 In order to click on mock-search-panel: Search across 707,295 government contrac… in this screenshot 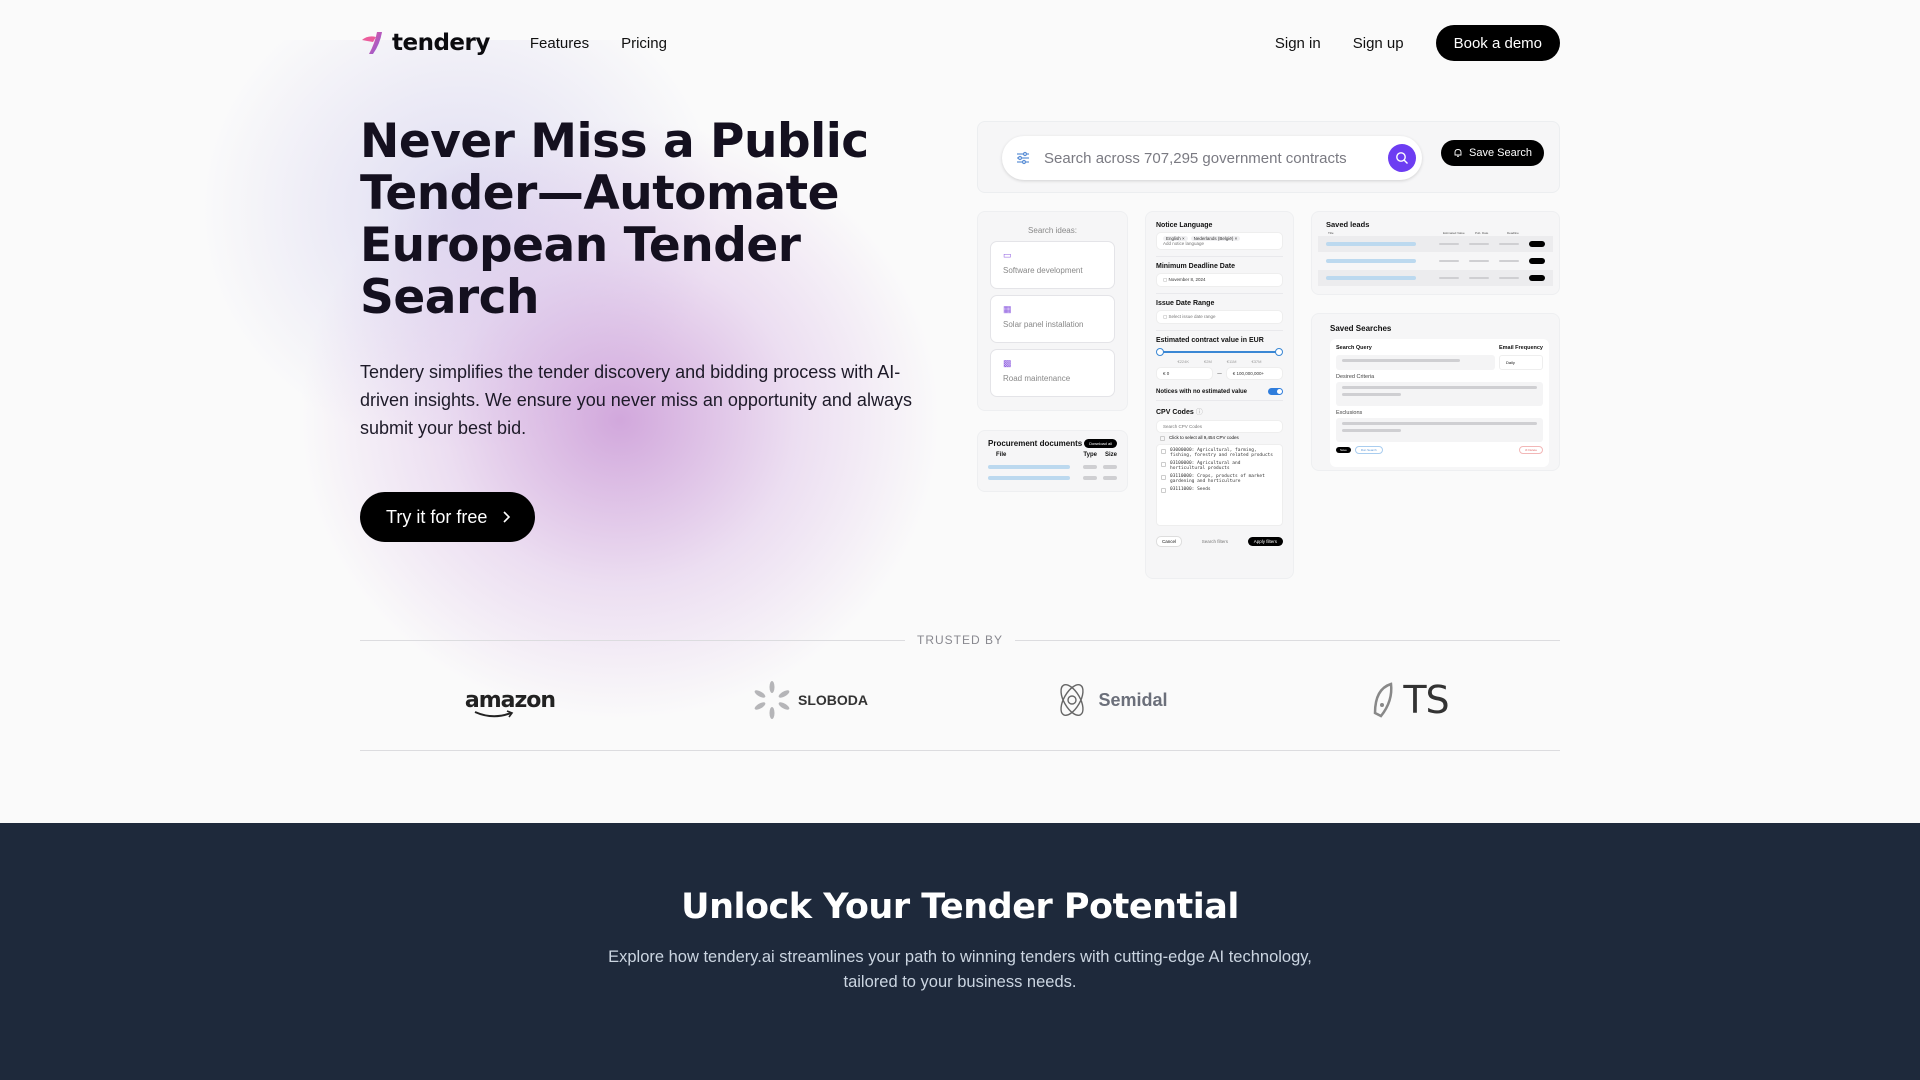, I will do `click(1268, 157)`.